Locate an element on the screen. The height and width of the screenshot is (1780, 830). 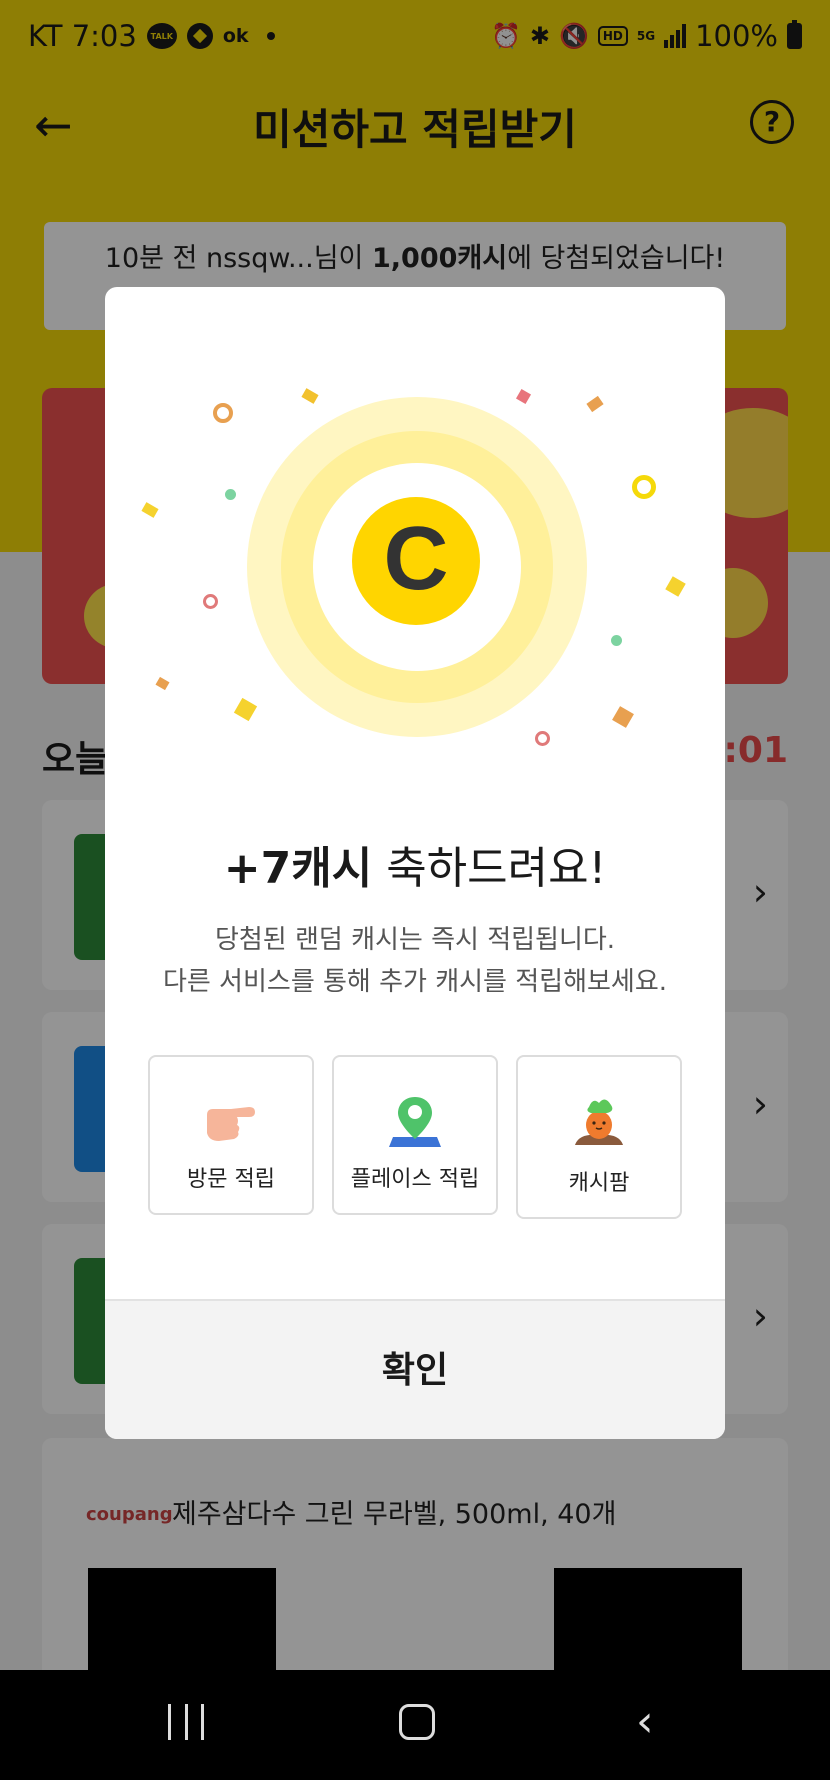
reward-message: 축하드려요! is located at coordinates (489, 868).